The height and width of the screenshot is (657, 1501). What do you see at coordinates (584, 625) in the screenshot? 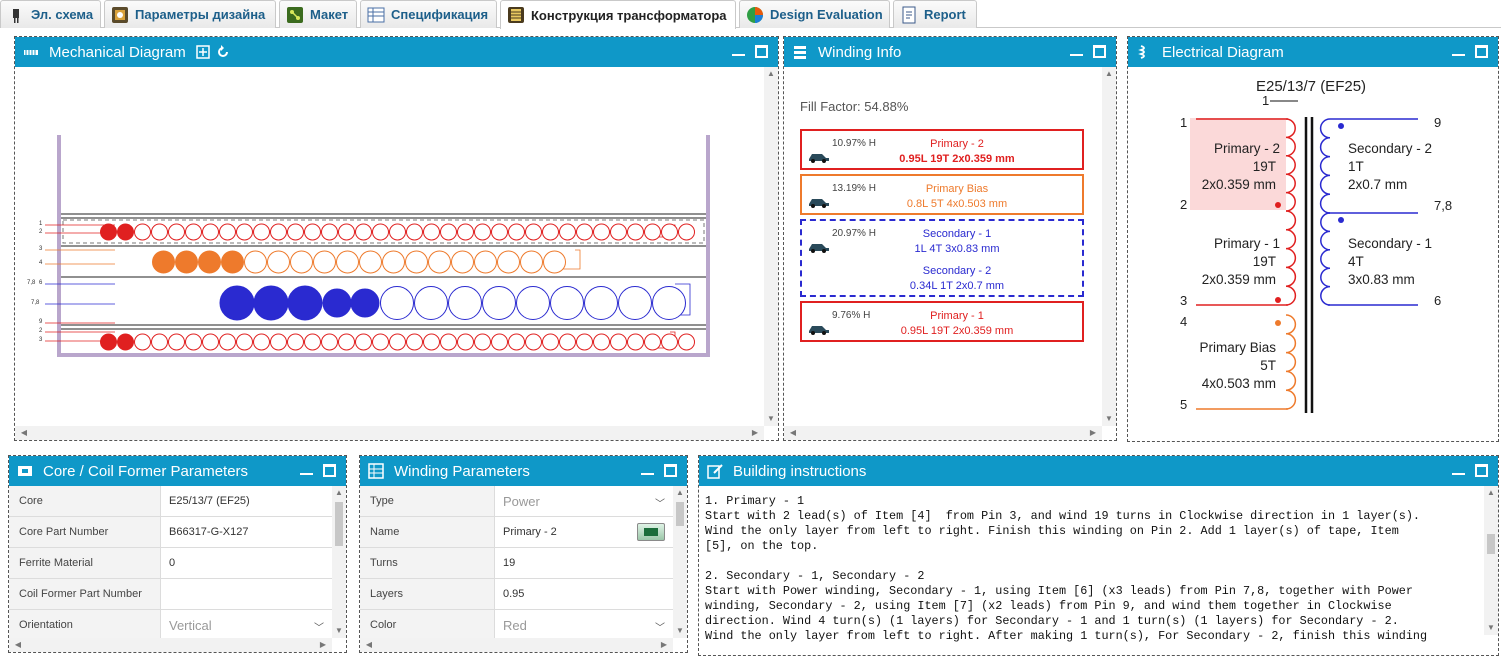
I see `color-select: Red ﹀` at bounding box center [584, 625].